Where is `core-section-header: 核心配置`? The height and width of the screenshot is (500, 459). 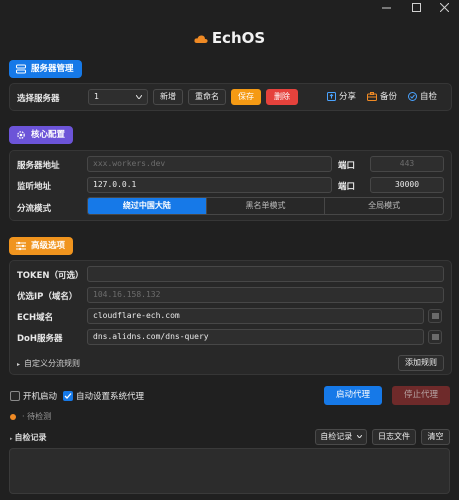
core-section-header: 核心配置 is located at coordinates (41, 135).